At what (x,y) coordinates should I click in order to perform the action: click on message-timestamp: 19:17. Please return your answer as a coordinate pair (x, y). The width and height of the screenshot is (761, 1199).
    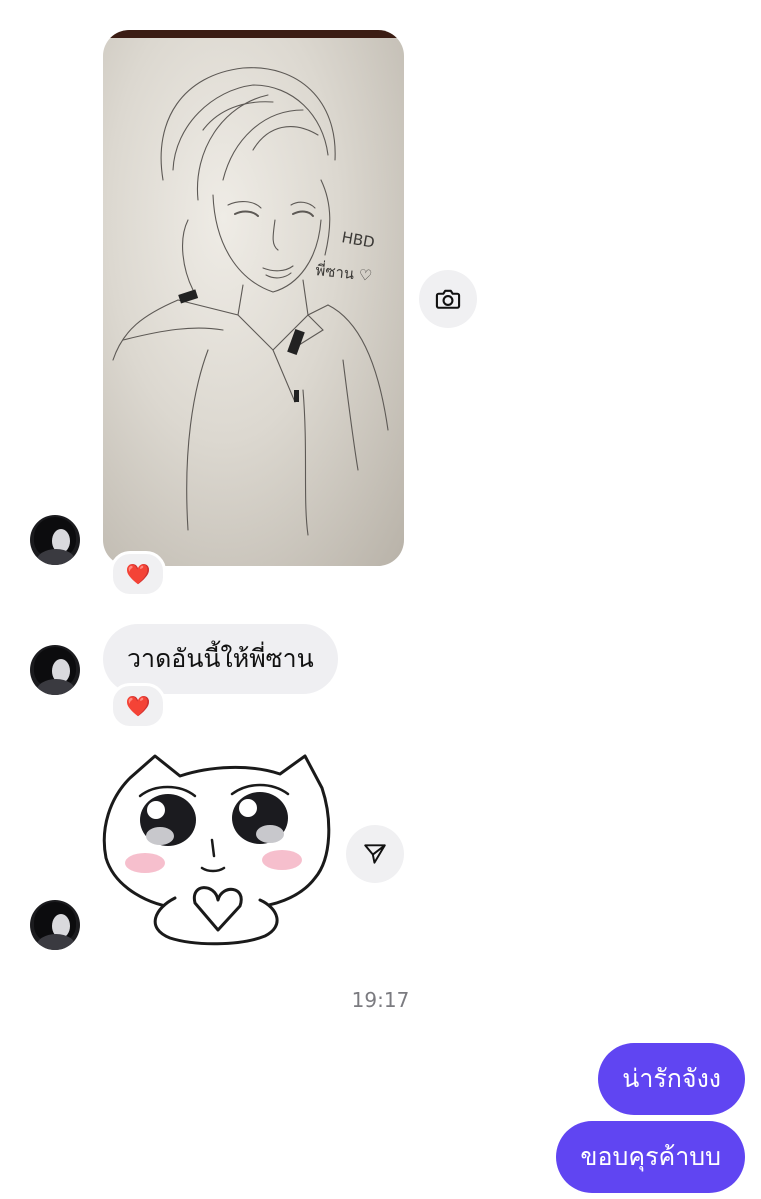
    Looking at the image, I should click on (380, 1000).